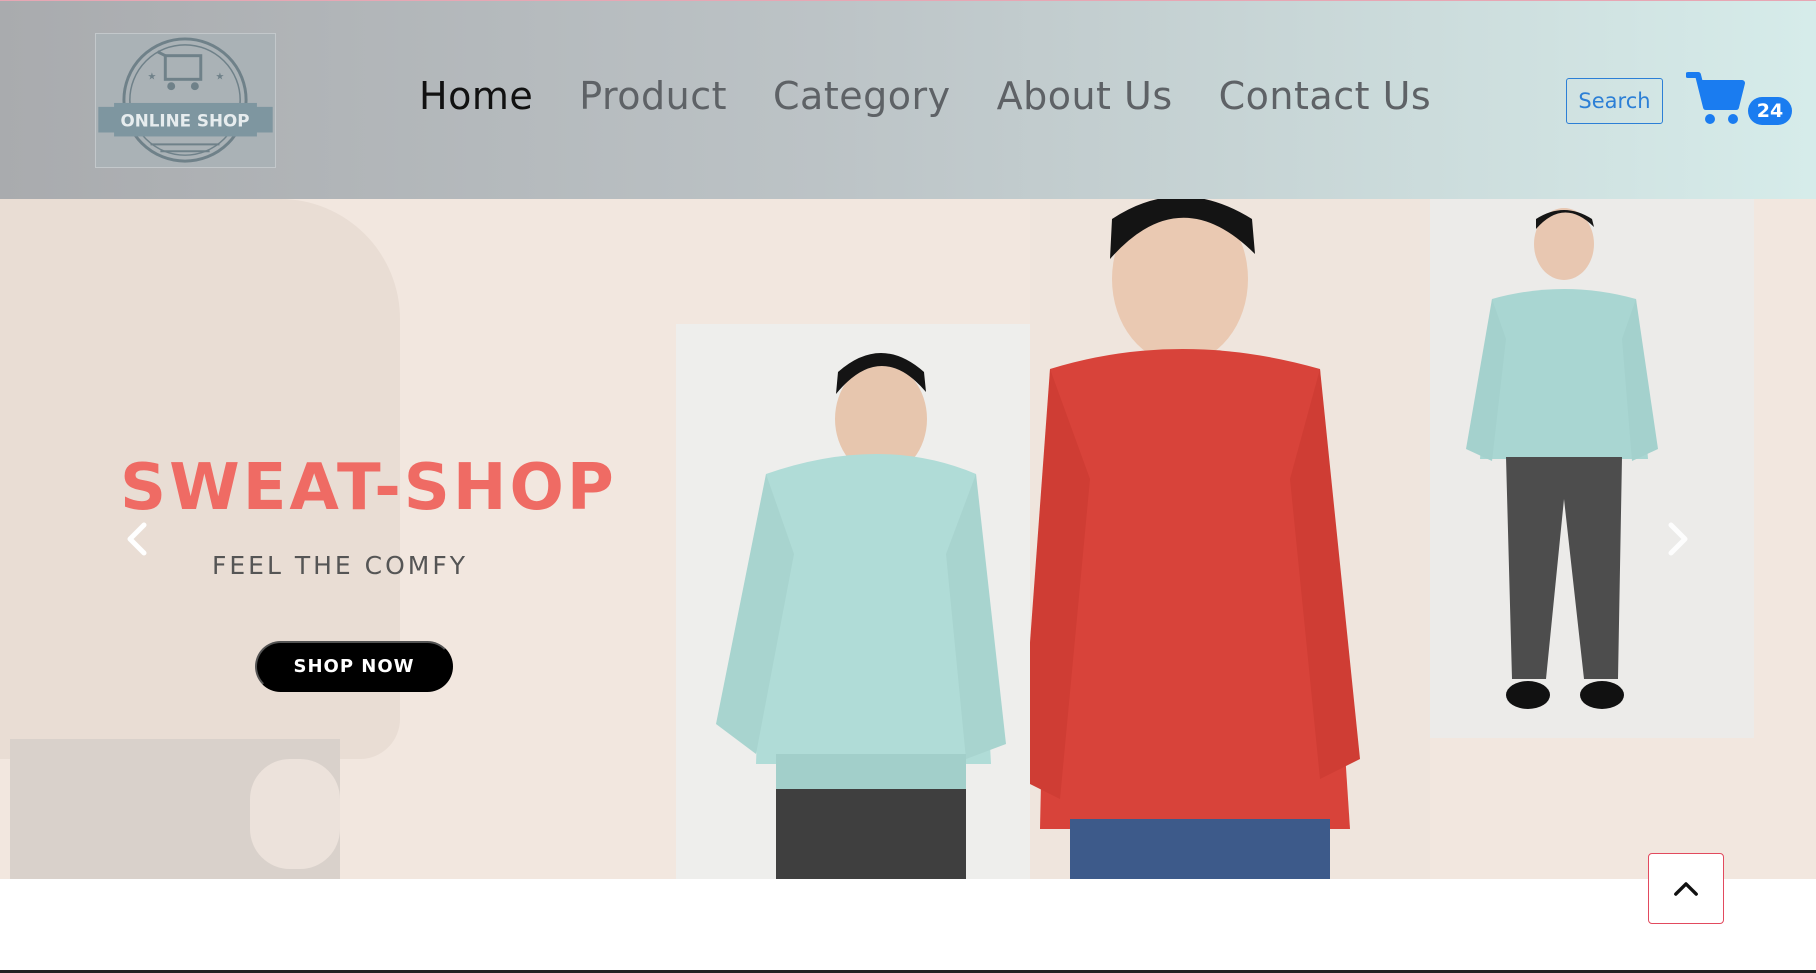 The width and height of the screenshot is (1816, 973). What do you see at coordinates (855, 601) in the screenshot?
I see `product-photo-mint-sweatshirt` at bounding box center [855, 601].